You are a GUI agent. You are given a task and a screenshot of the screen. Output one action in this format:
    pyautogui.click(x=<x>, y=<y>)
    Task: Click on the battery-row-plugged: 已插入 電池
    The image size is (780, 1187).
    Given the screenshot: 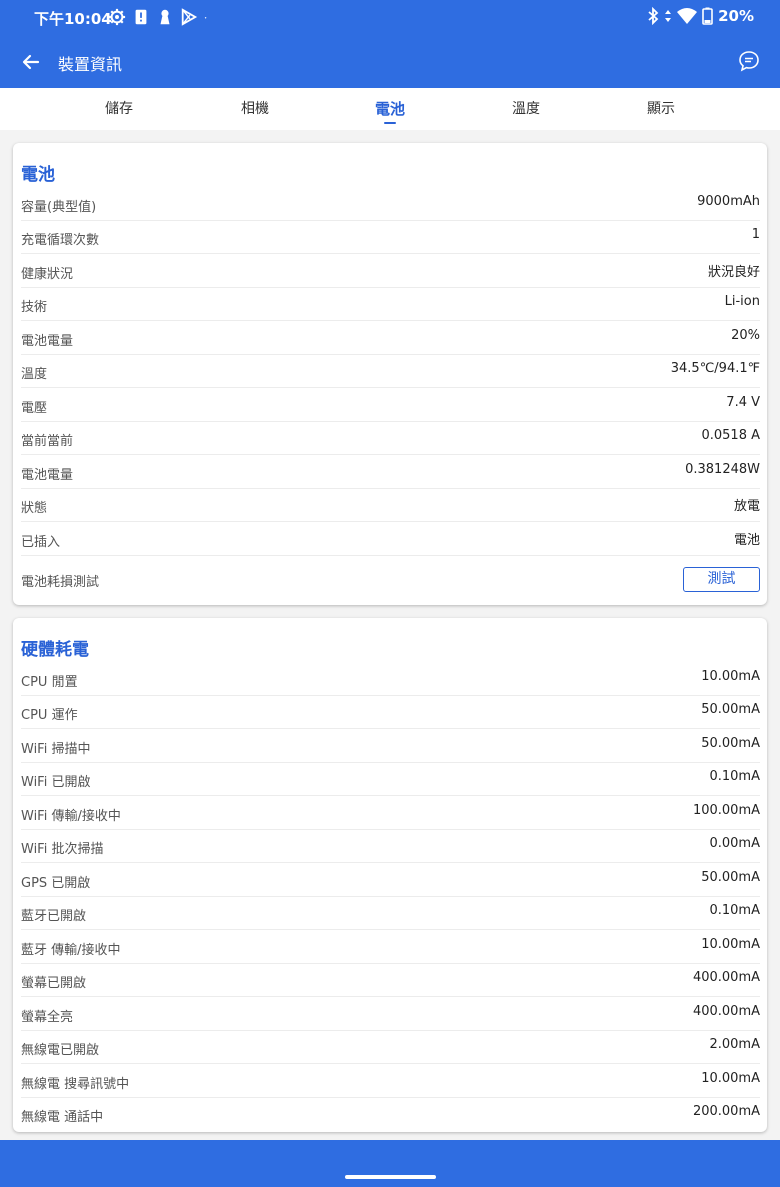 What is the action you would take?
    pyautogui.click(x=390, y=539)
    